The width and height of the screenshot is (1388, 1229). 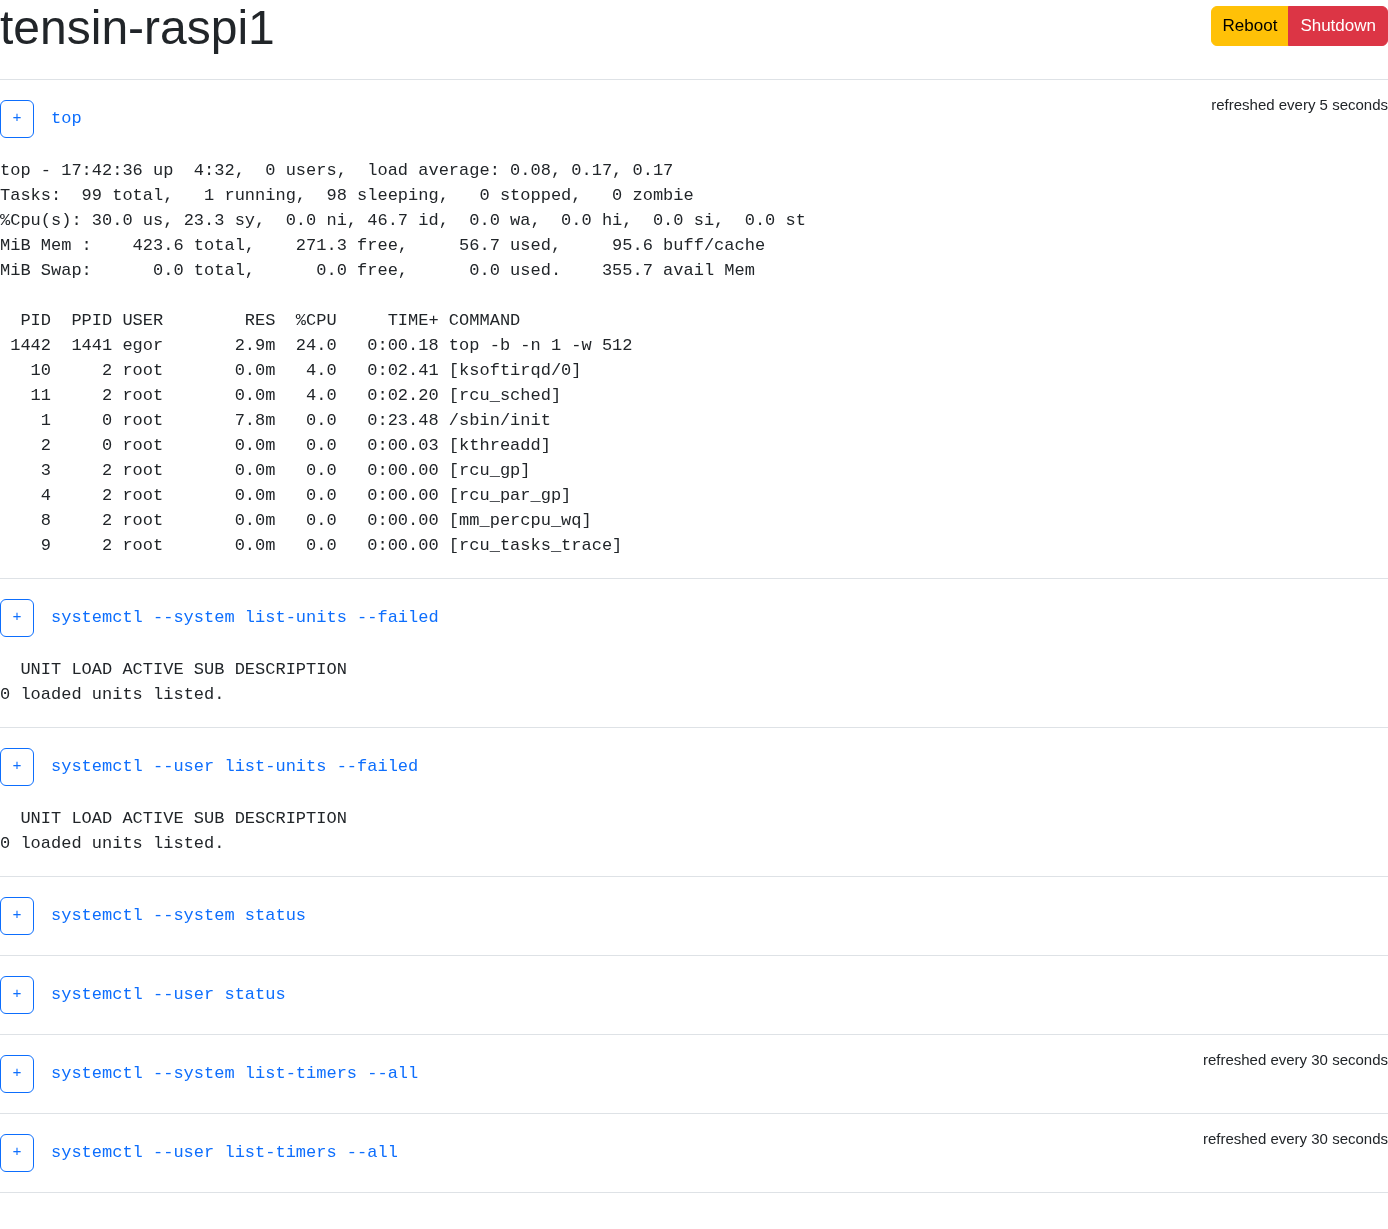 What do you see at coordinates (306, 496) in the screenshot?
I see `output-line: 4 2 root 0.0m 0.0 0:00.00 [rcu_par_gp]` at bounding box center [306, 496].